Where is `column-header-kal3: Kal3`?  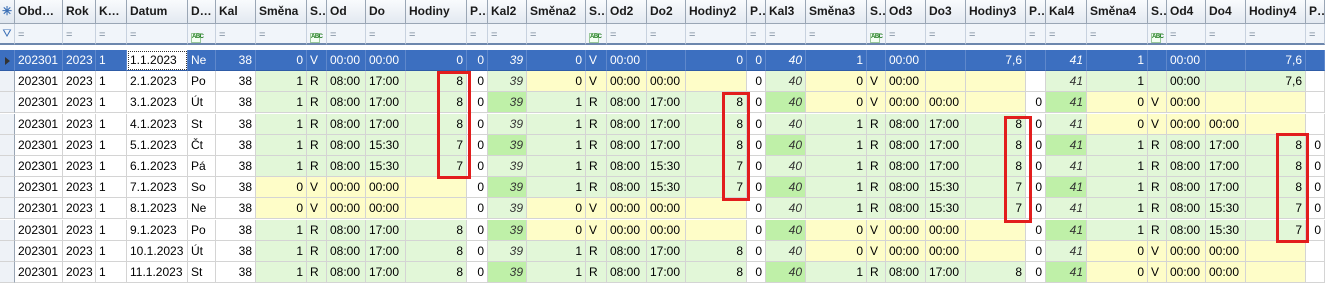
column-header-kal3: Kal3 is located at coordinates (786, 12).